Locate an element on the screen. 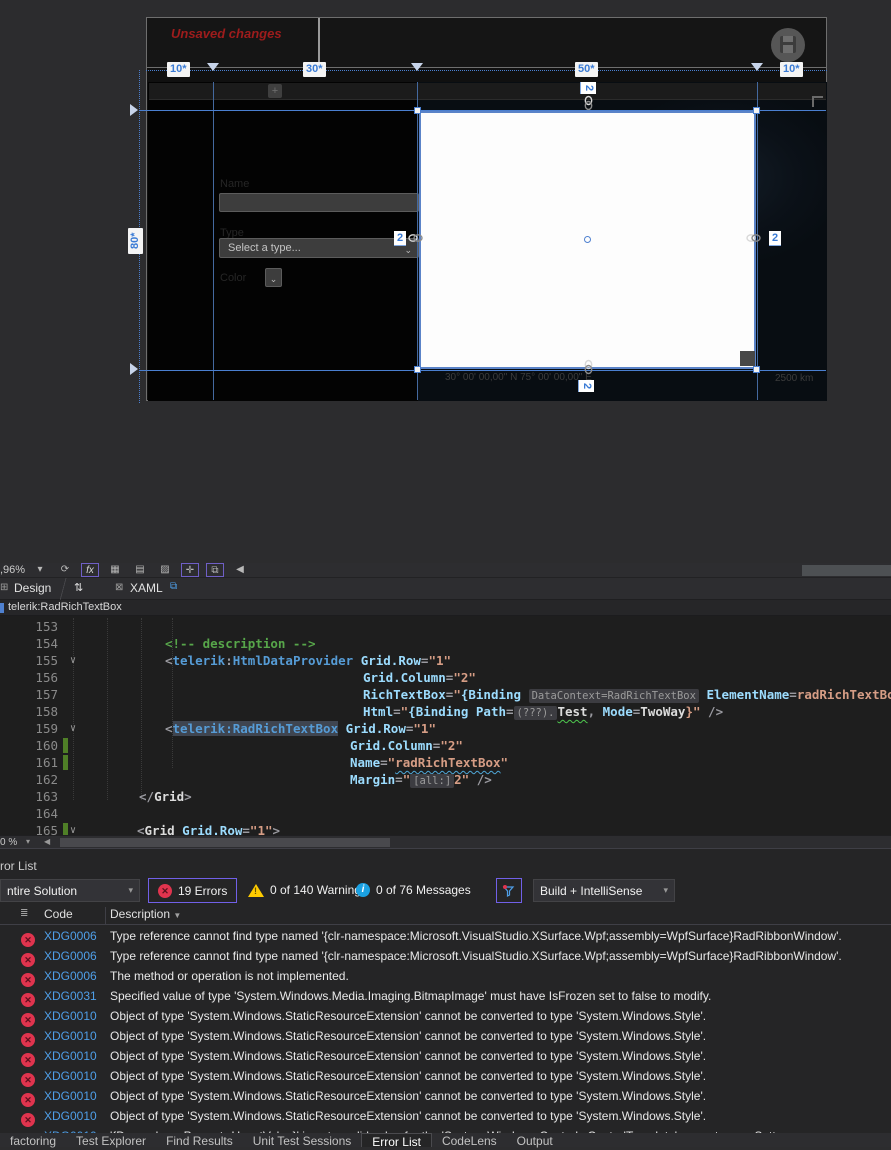 The height and width of the screenshot is (1150, 891). panel-tab-error-list: Error List is located at coordinates (396, 1141).